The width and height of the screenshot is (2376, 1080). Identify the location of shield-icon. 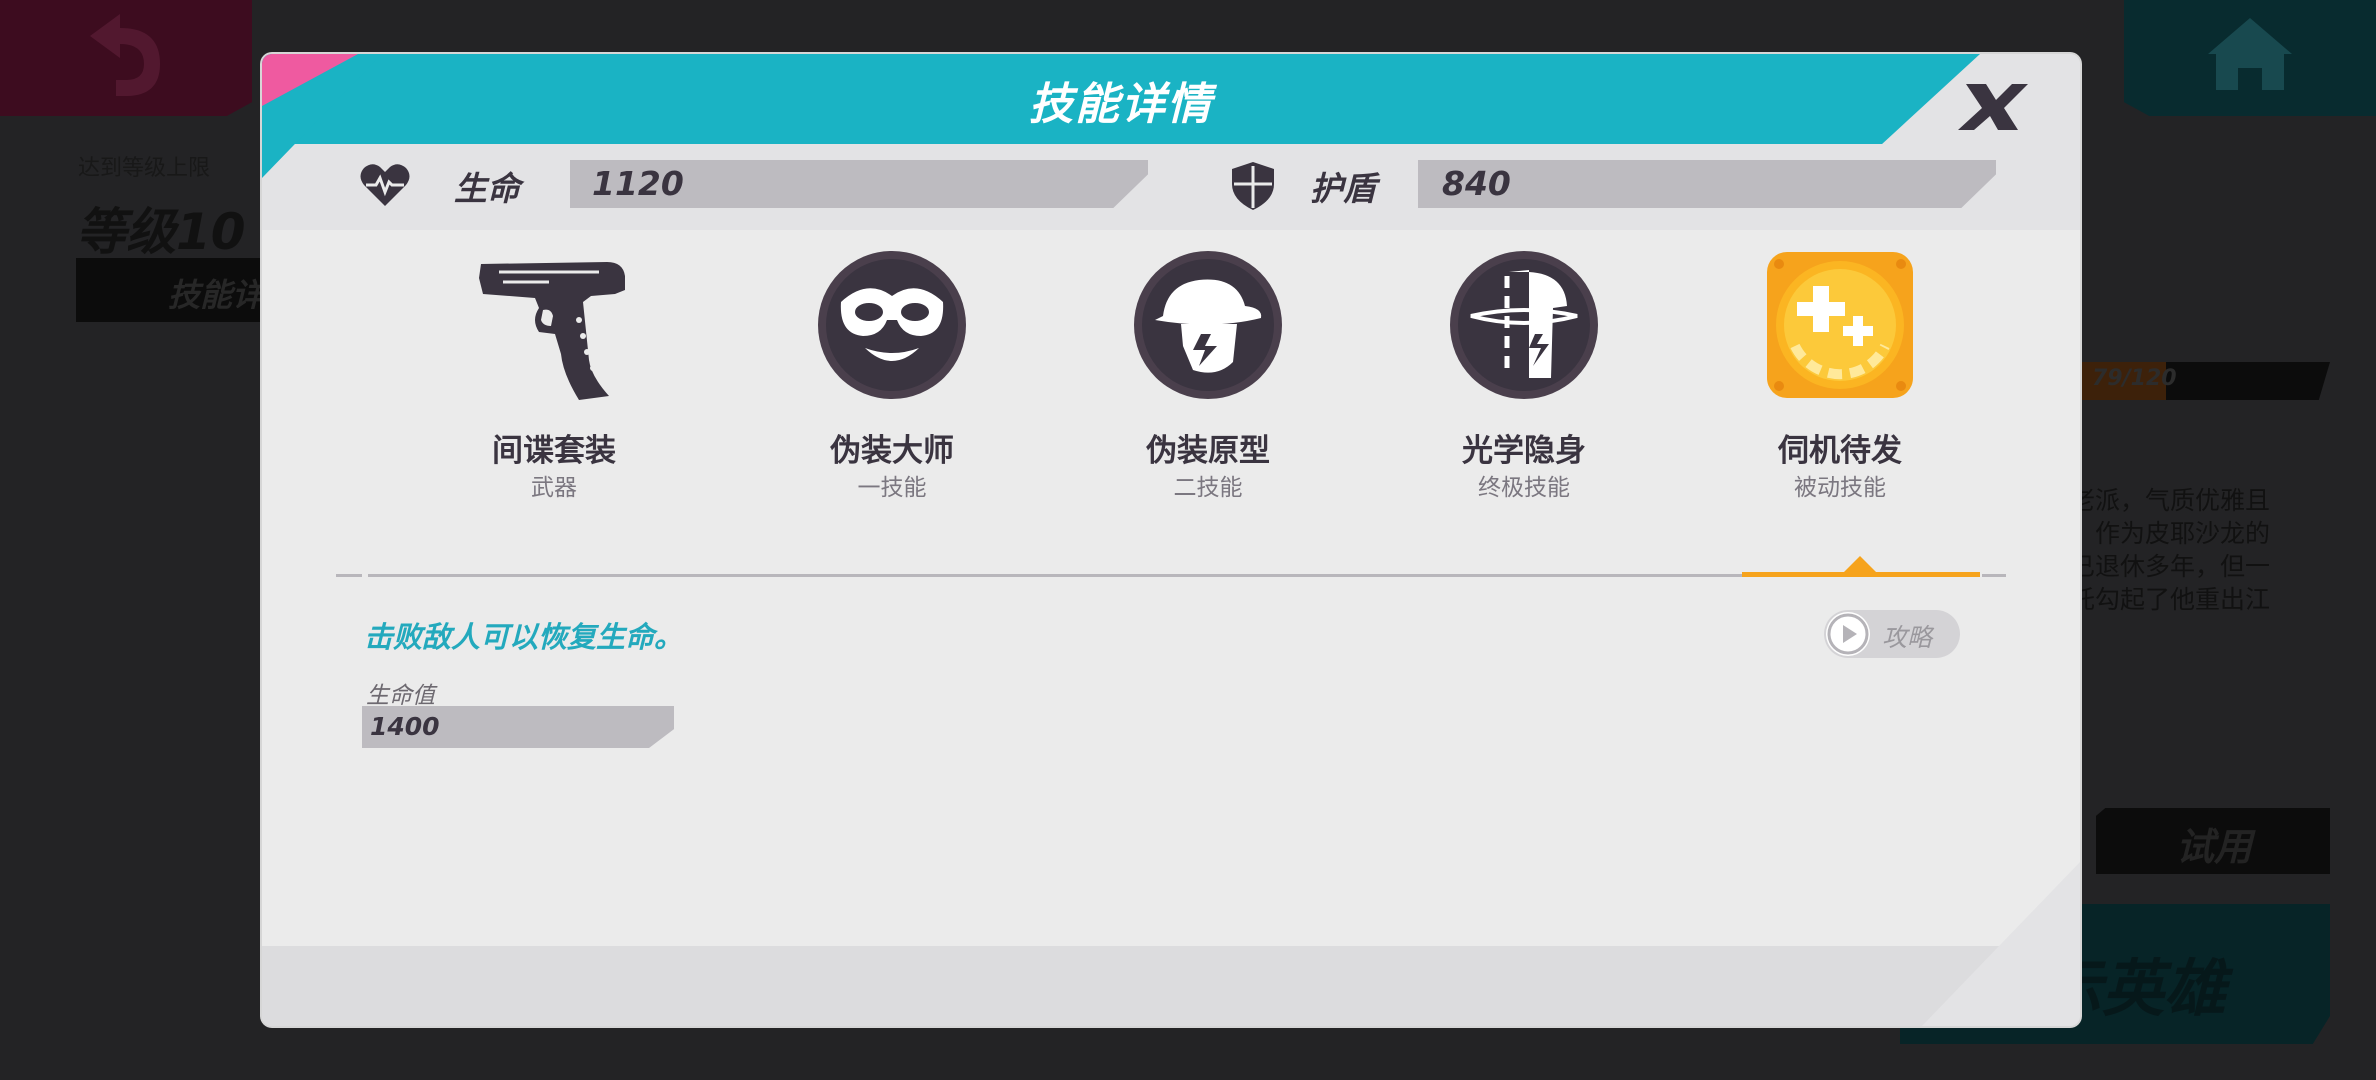
(1253, 185).